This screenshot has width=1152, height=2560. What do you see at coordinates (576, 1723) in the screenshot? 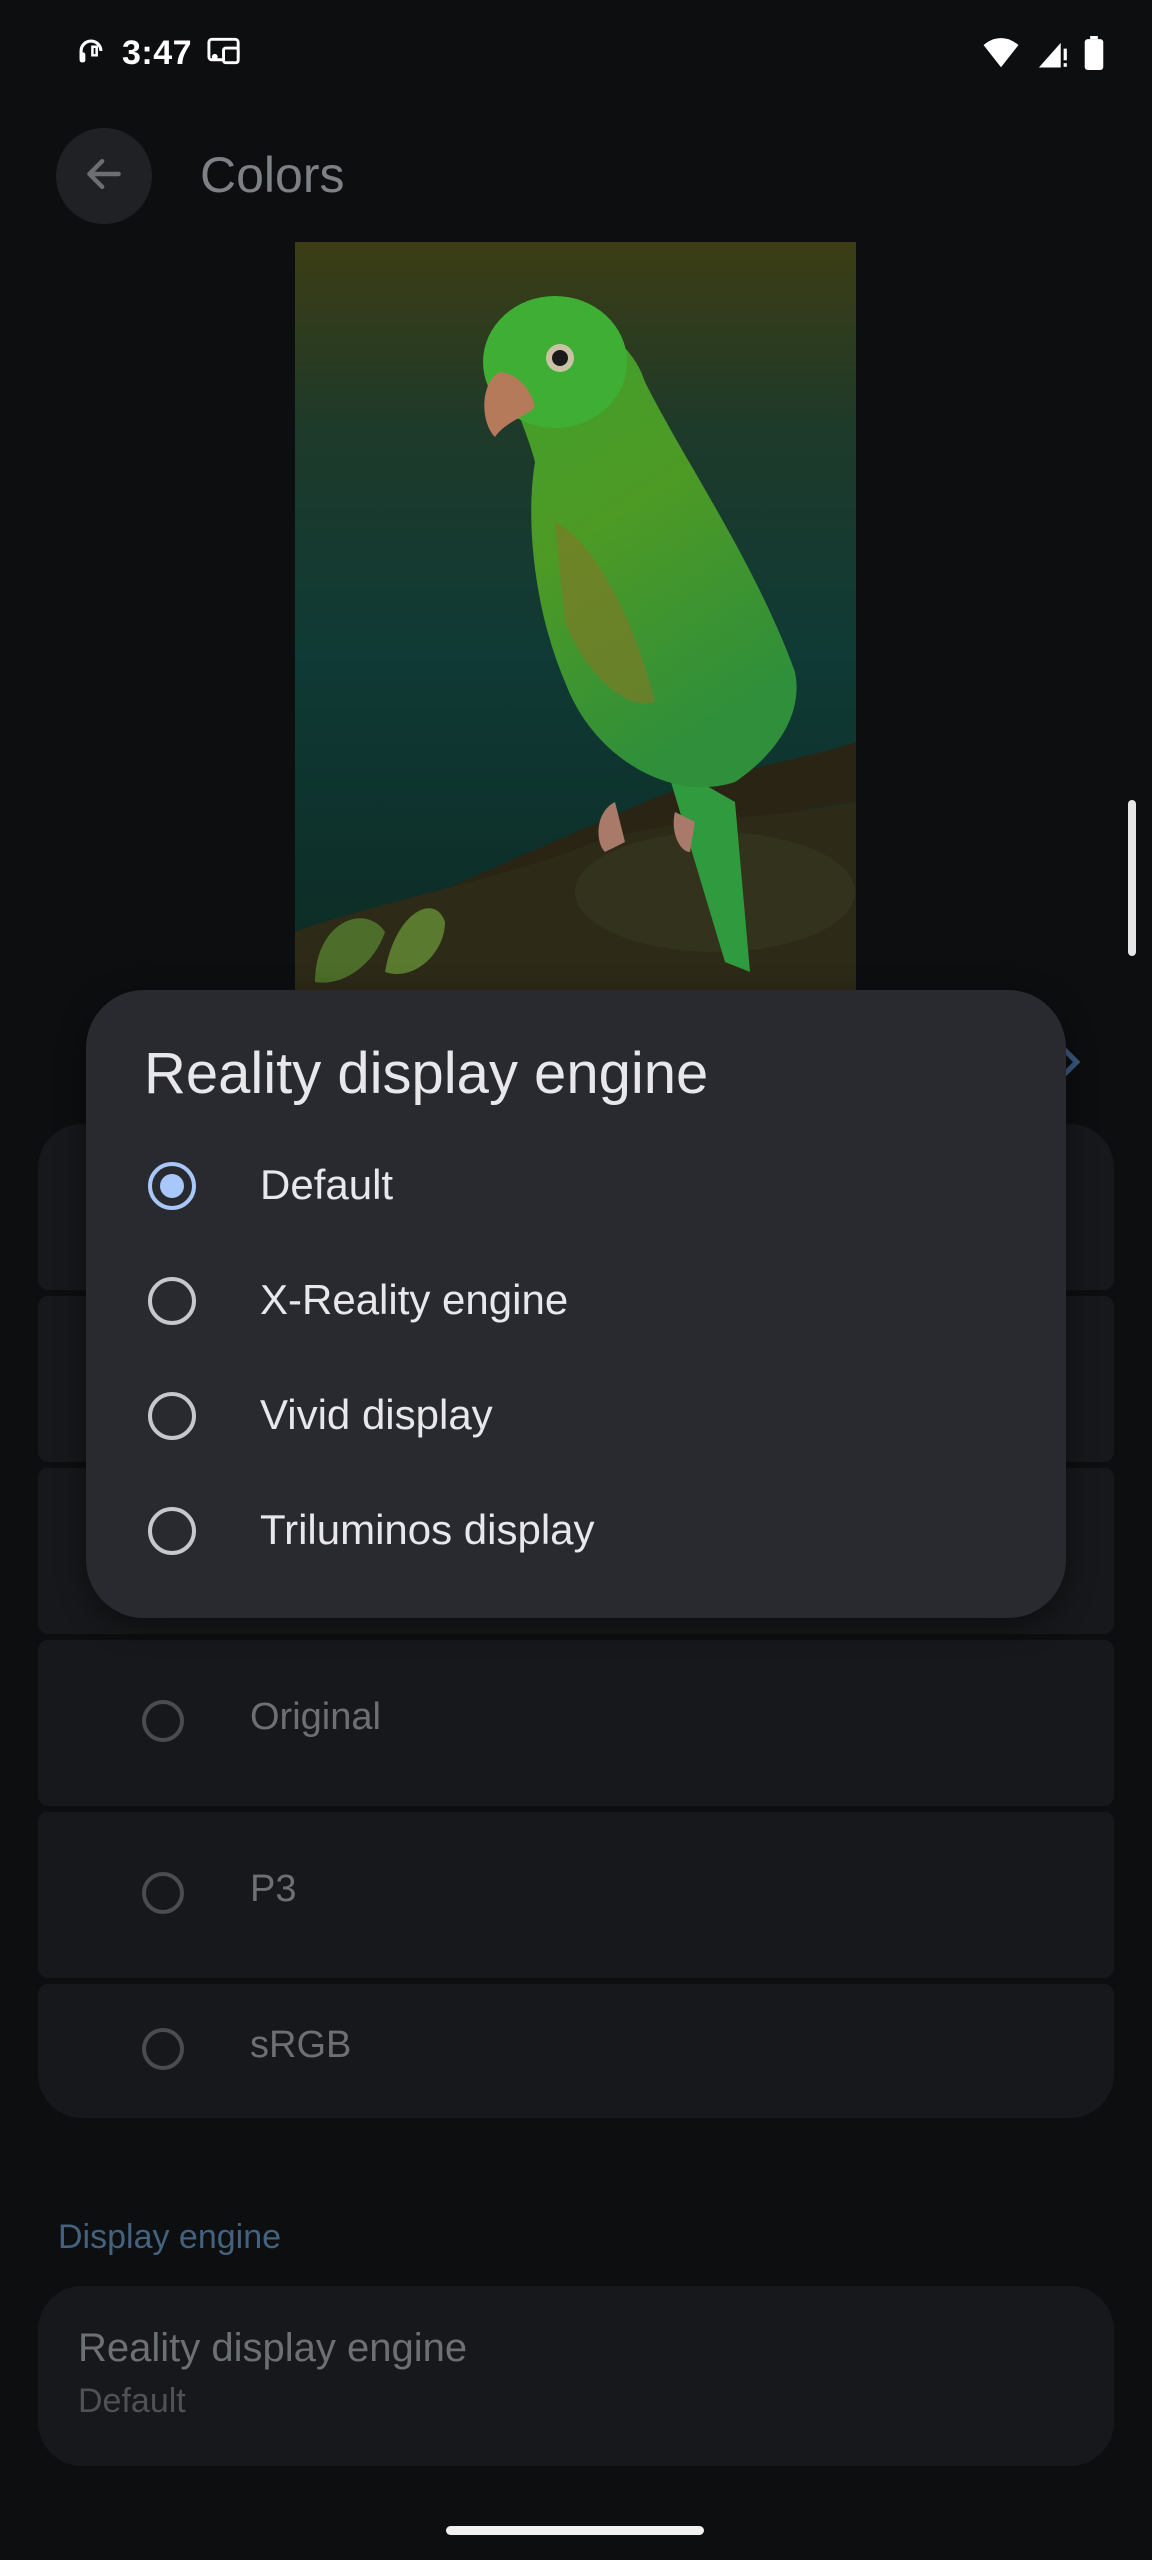
I see `color-option-original: Original` at bounding box center [576, 1723].